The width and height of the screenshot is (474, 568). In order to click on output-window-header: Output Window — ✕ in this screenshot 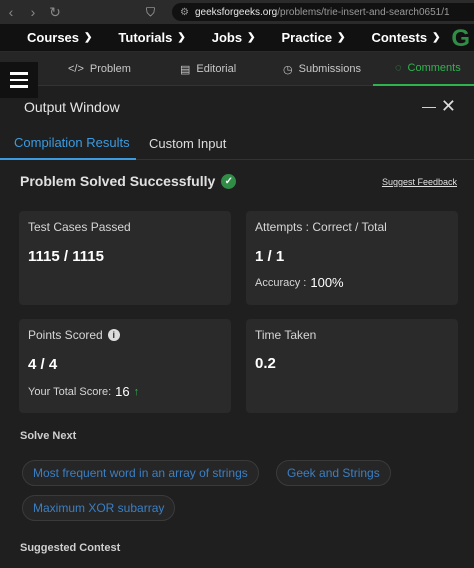, I will do `click(237, 106)`.